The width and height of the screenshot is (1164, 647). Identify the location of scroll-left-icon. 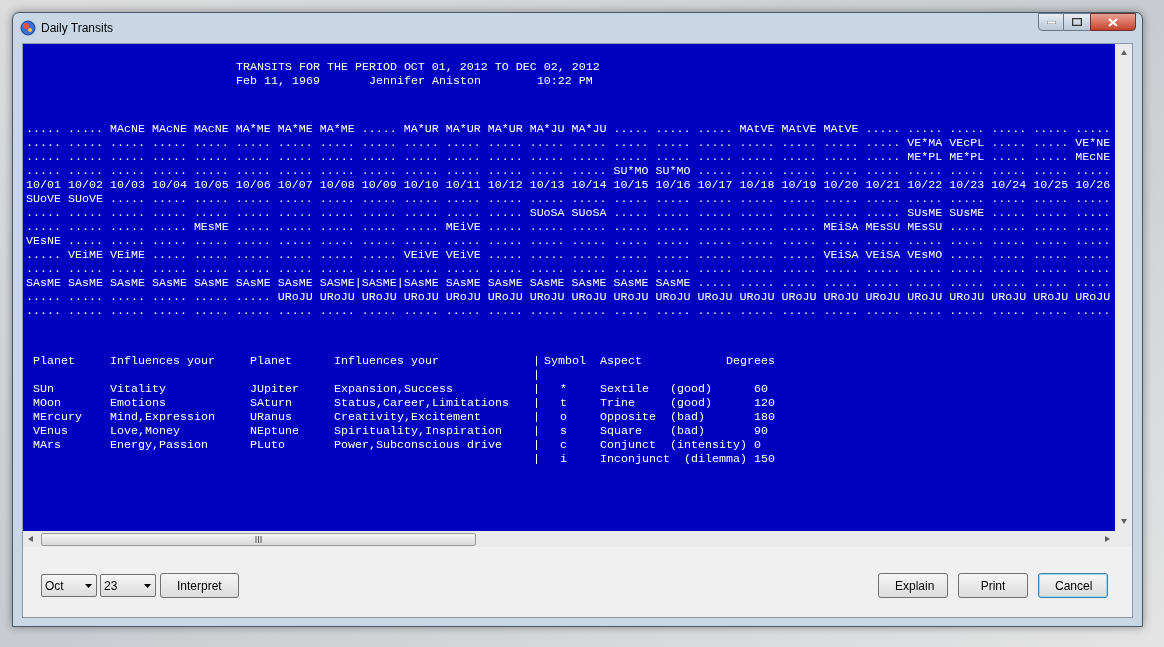
(31, 539).